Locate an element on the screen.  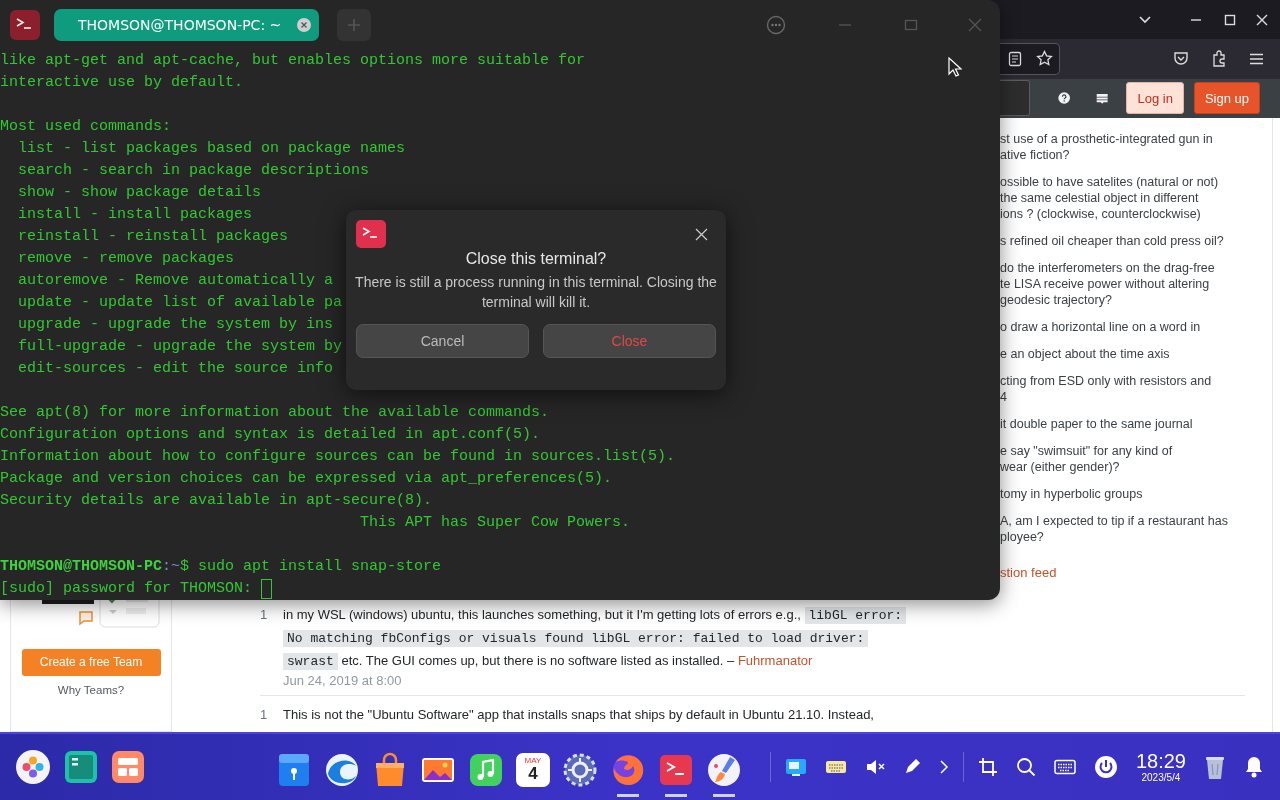
question-link: st use of a prosthetic-integrated gun in ative fiction? is located at coordinates (1106, 147).